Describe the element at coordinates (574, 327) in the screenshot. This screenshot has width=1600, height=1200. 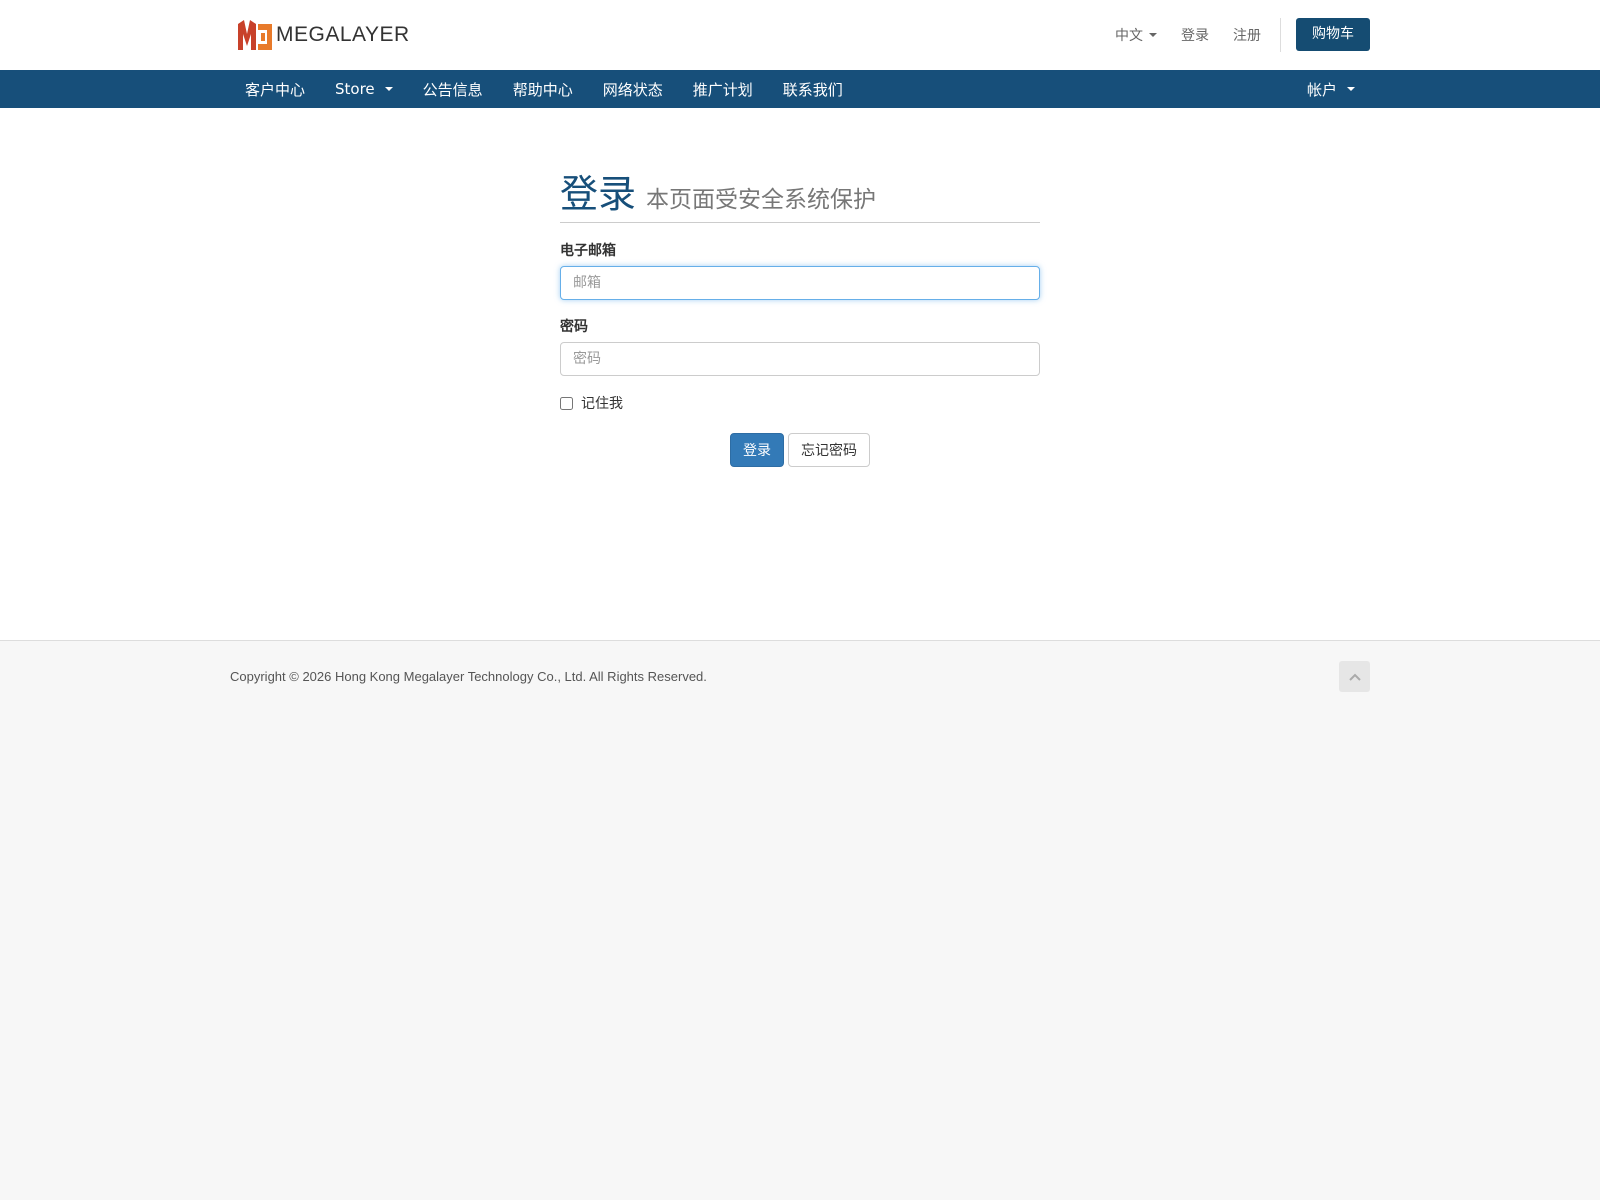
I see `password-label: 密码` at that location.